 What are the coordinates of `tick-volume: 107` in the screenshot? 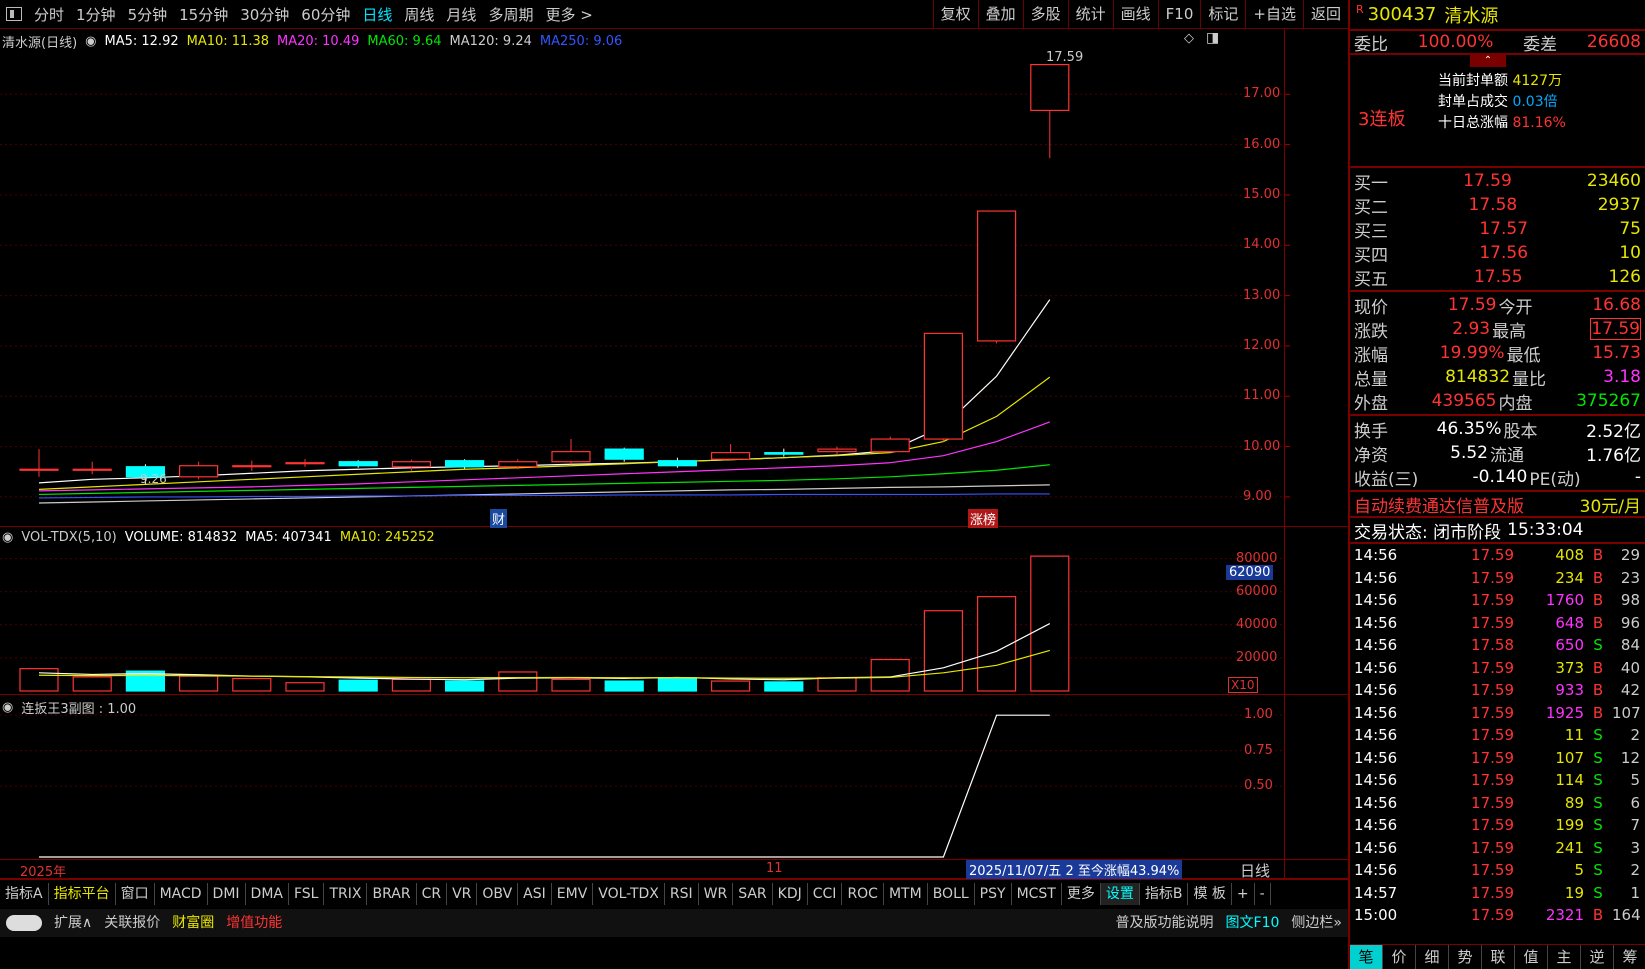 It's located at (1569, 757).